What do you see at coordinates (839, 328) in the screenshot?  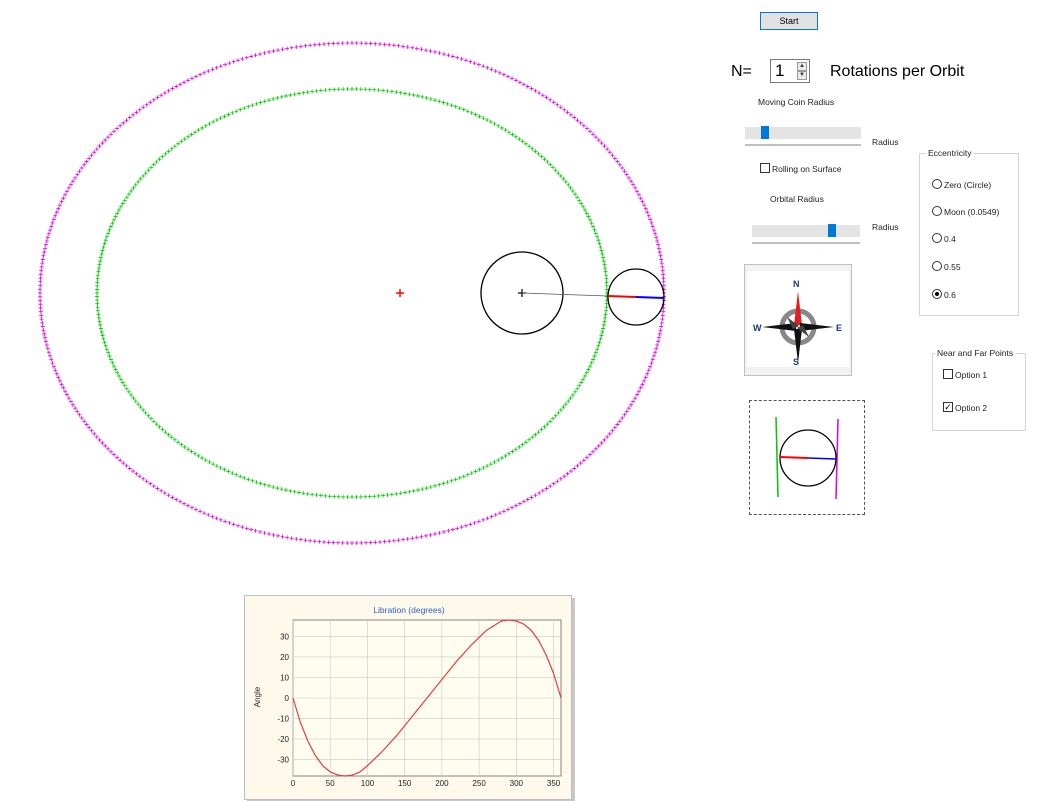 I see `compass-e: E` at bounding box center [839, 328].